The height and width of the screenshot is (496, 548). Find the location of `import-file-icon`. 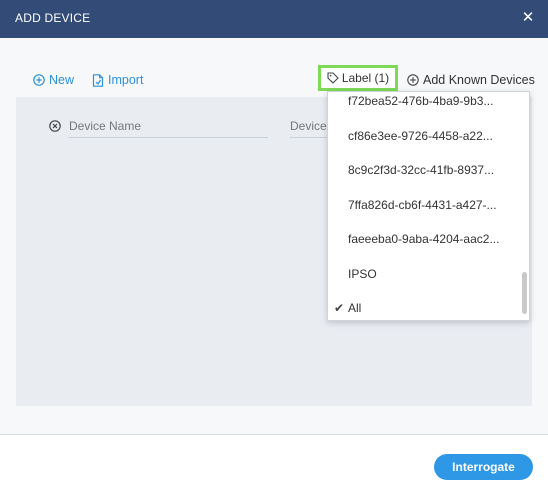

import-file-icon is located at coordinates (98, 80).